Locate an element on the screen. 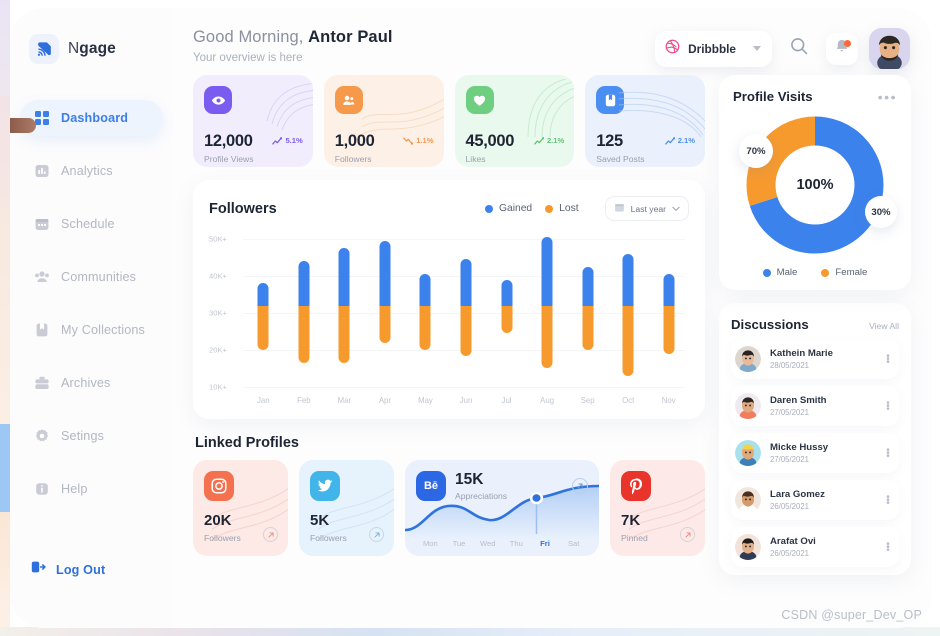 The width and height of the screenshot is (940, 636). x-tick-label: Jan is located at coordinates (263, 400).